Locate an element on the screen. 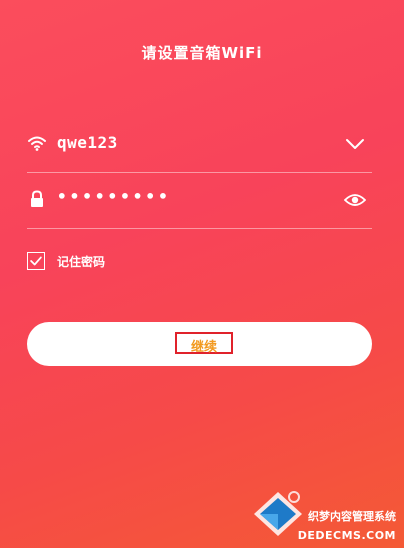  password-field: ••••••••• is located at coordinates (199, 200).